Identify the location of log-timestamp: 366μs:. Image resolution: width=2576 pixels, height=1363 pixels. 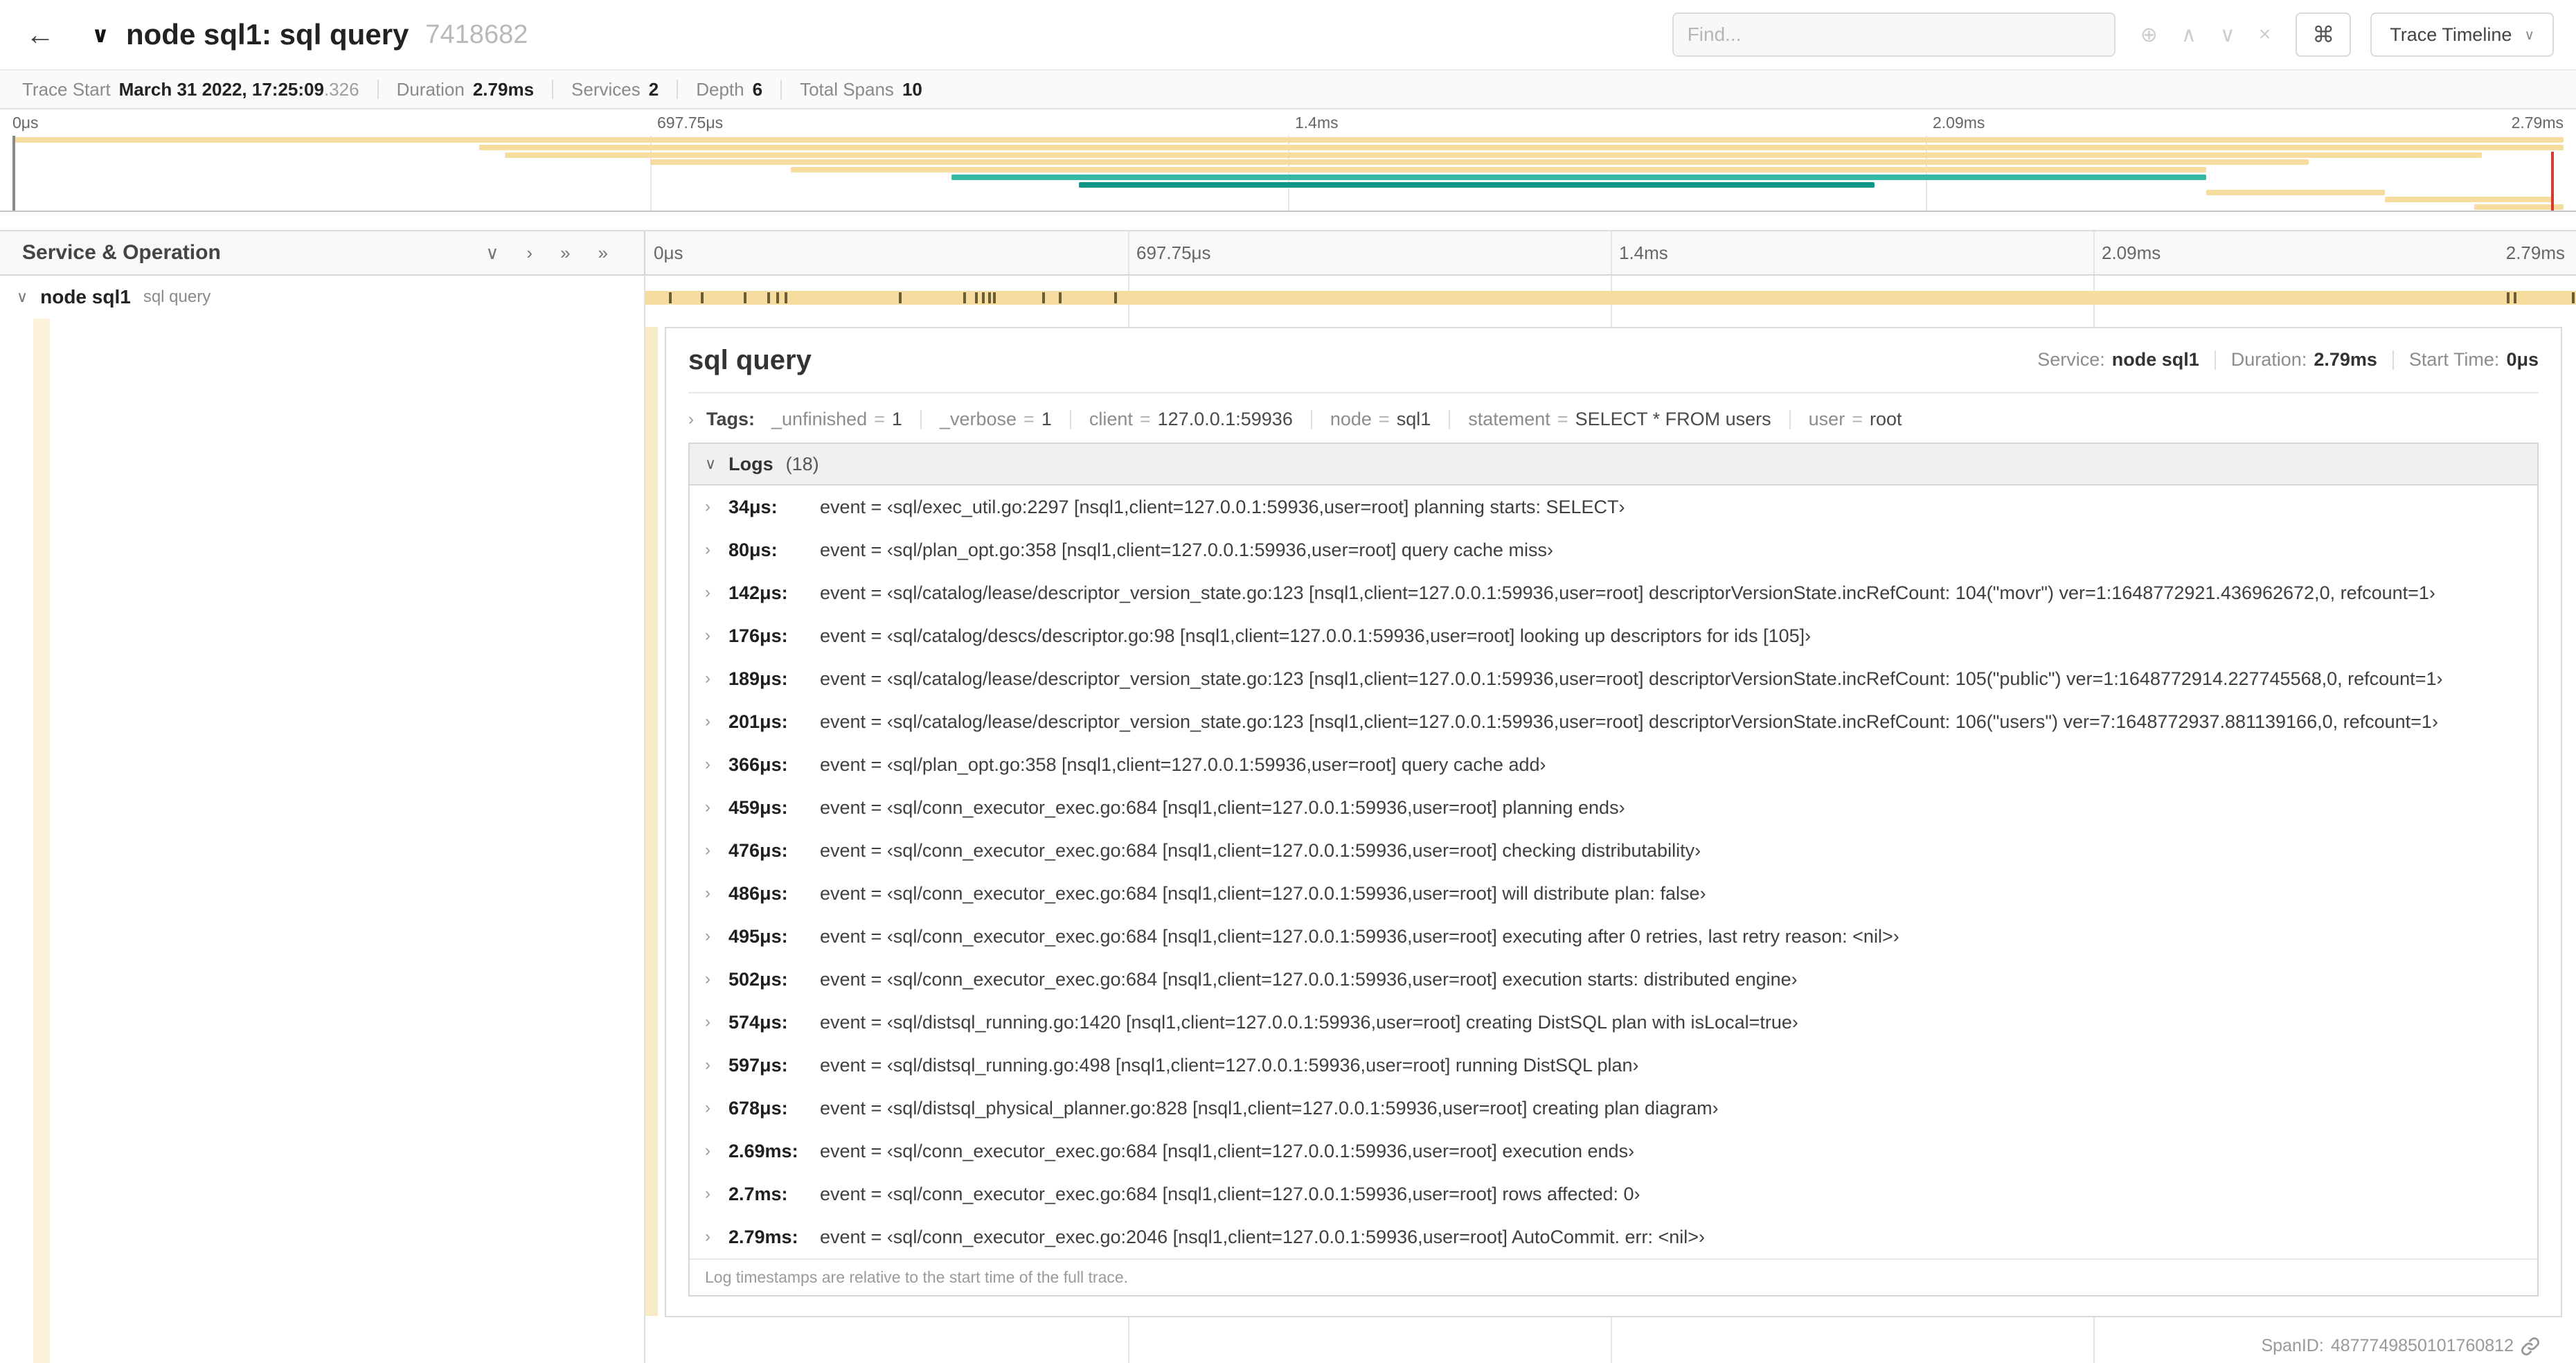
(758, 764).